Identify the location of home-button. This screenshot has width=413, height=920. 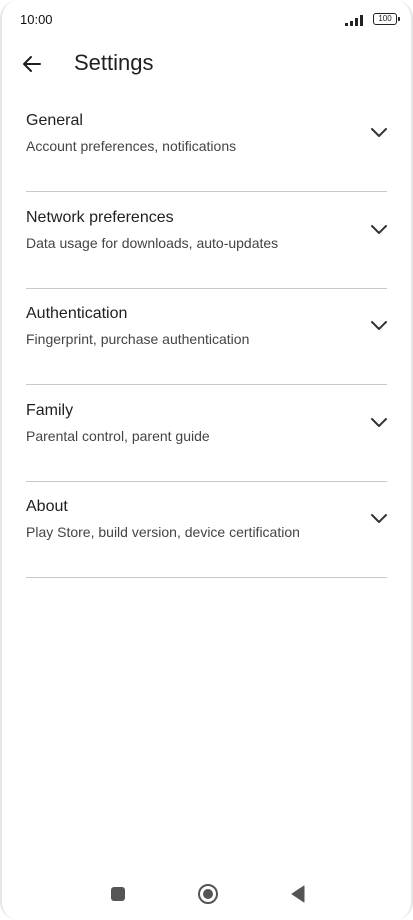
(208, 894).